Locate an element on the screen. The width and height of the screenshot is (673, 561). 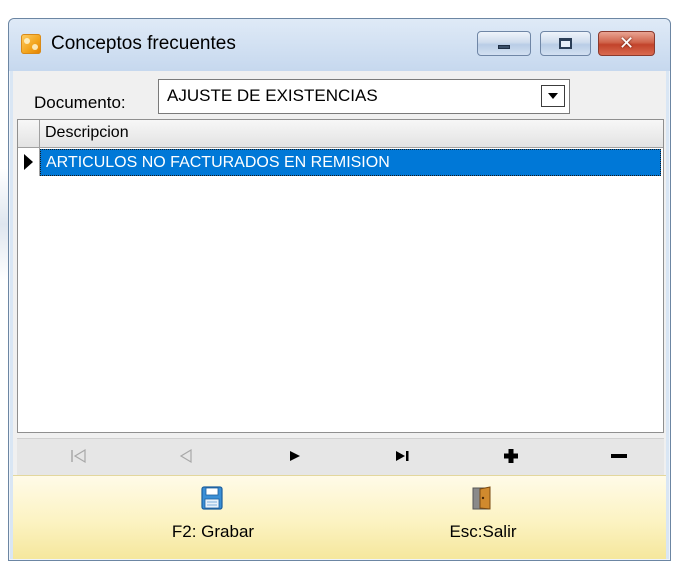
window-title: Conceptos frecuentes is located at coordinates (143, 43).